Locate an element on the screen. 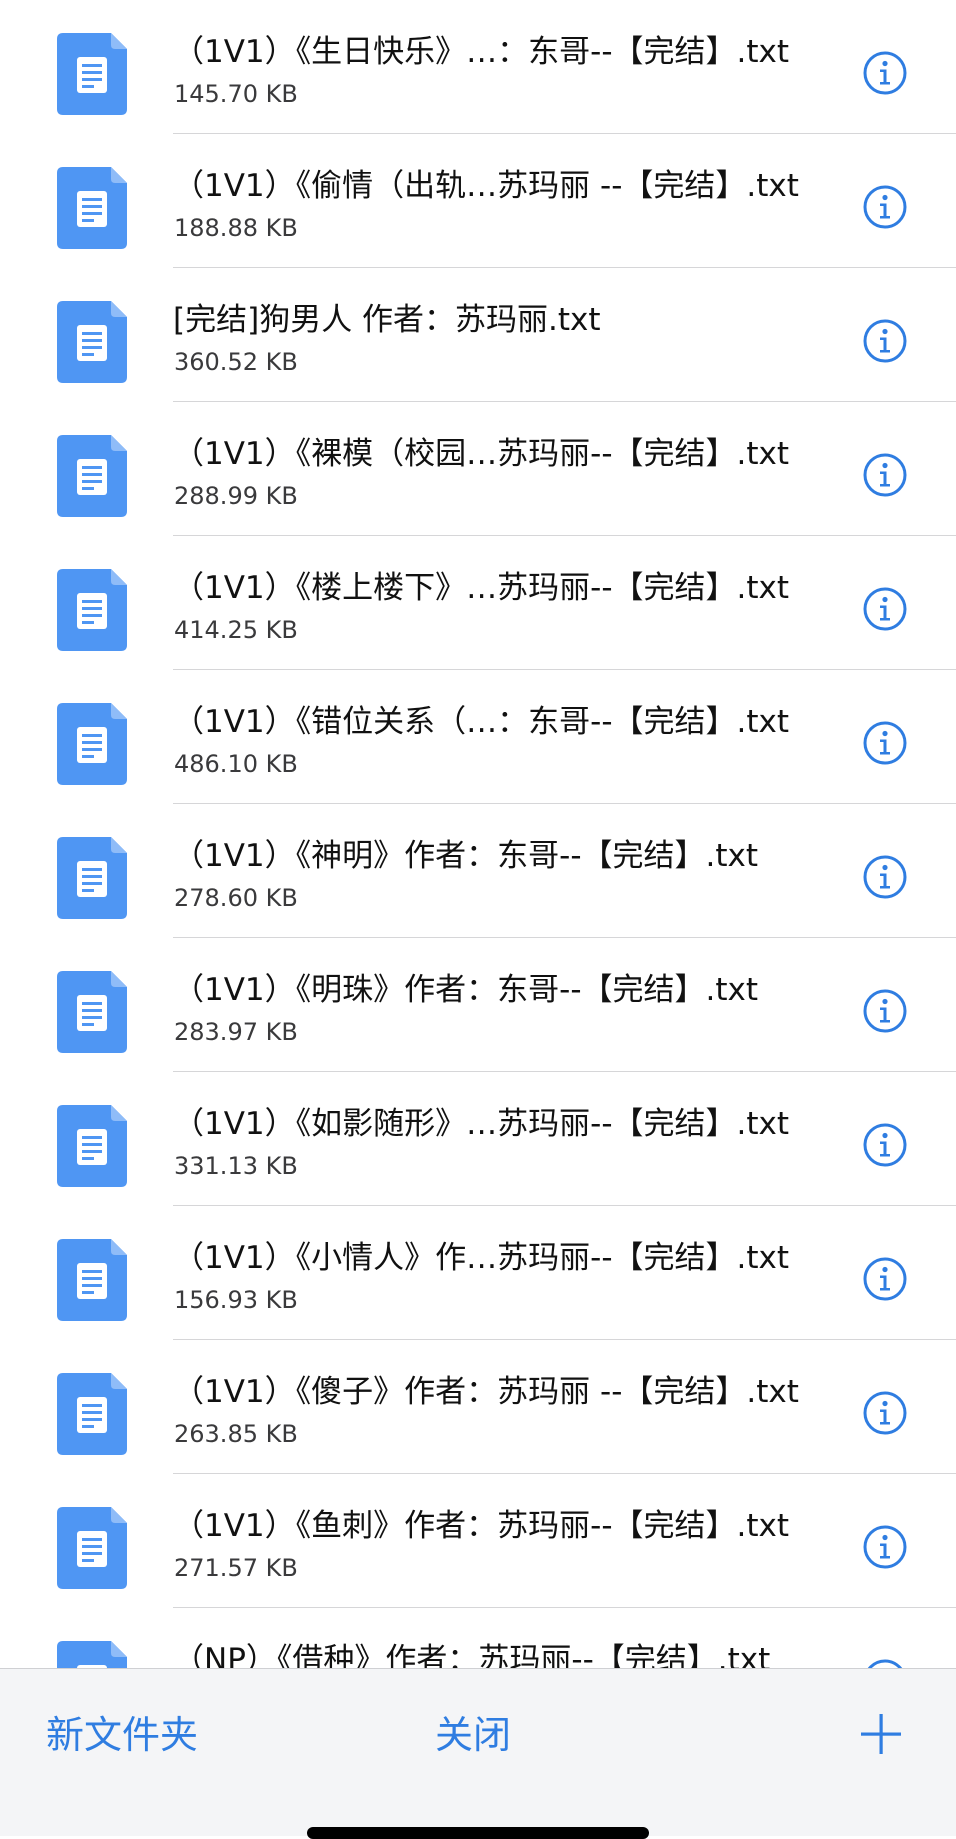  home-indicator is located at coordinates (478, 1833).